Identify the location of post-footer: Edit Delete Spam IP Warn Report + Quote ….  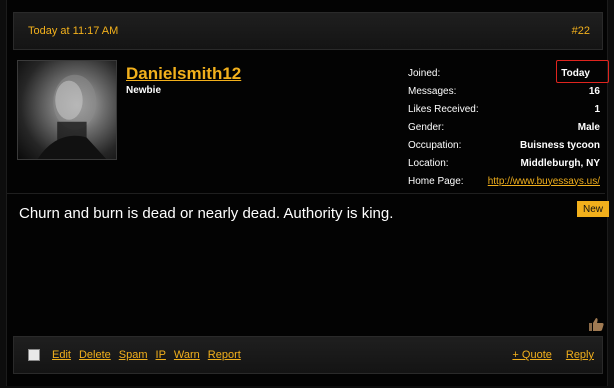
(308, 355).